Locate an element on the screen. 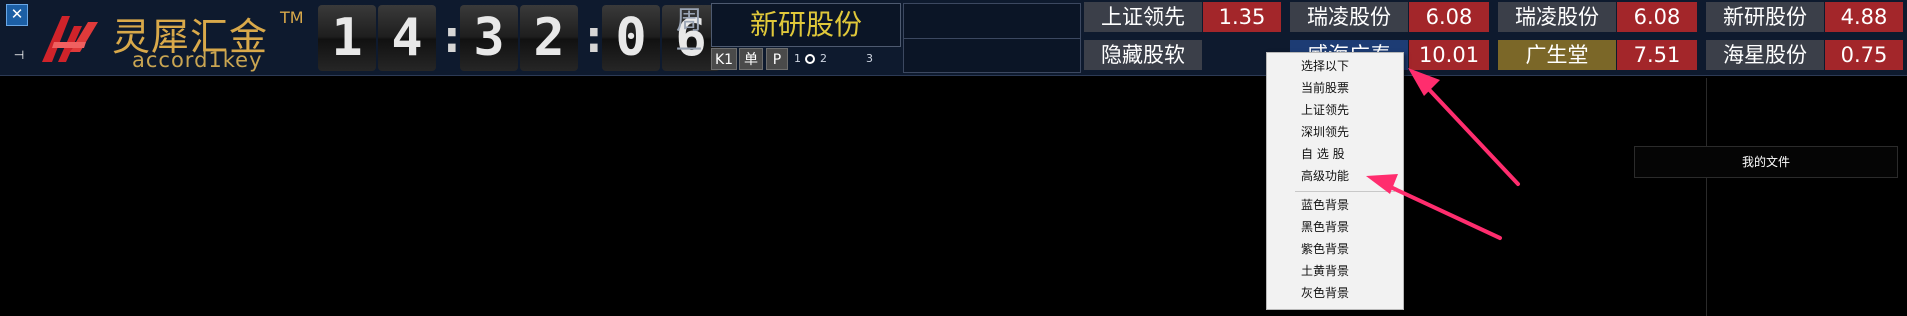  weekday-label: 周 一 is located at coordinates (689, 36).